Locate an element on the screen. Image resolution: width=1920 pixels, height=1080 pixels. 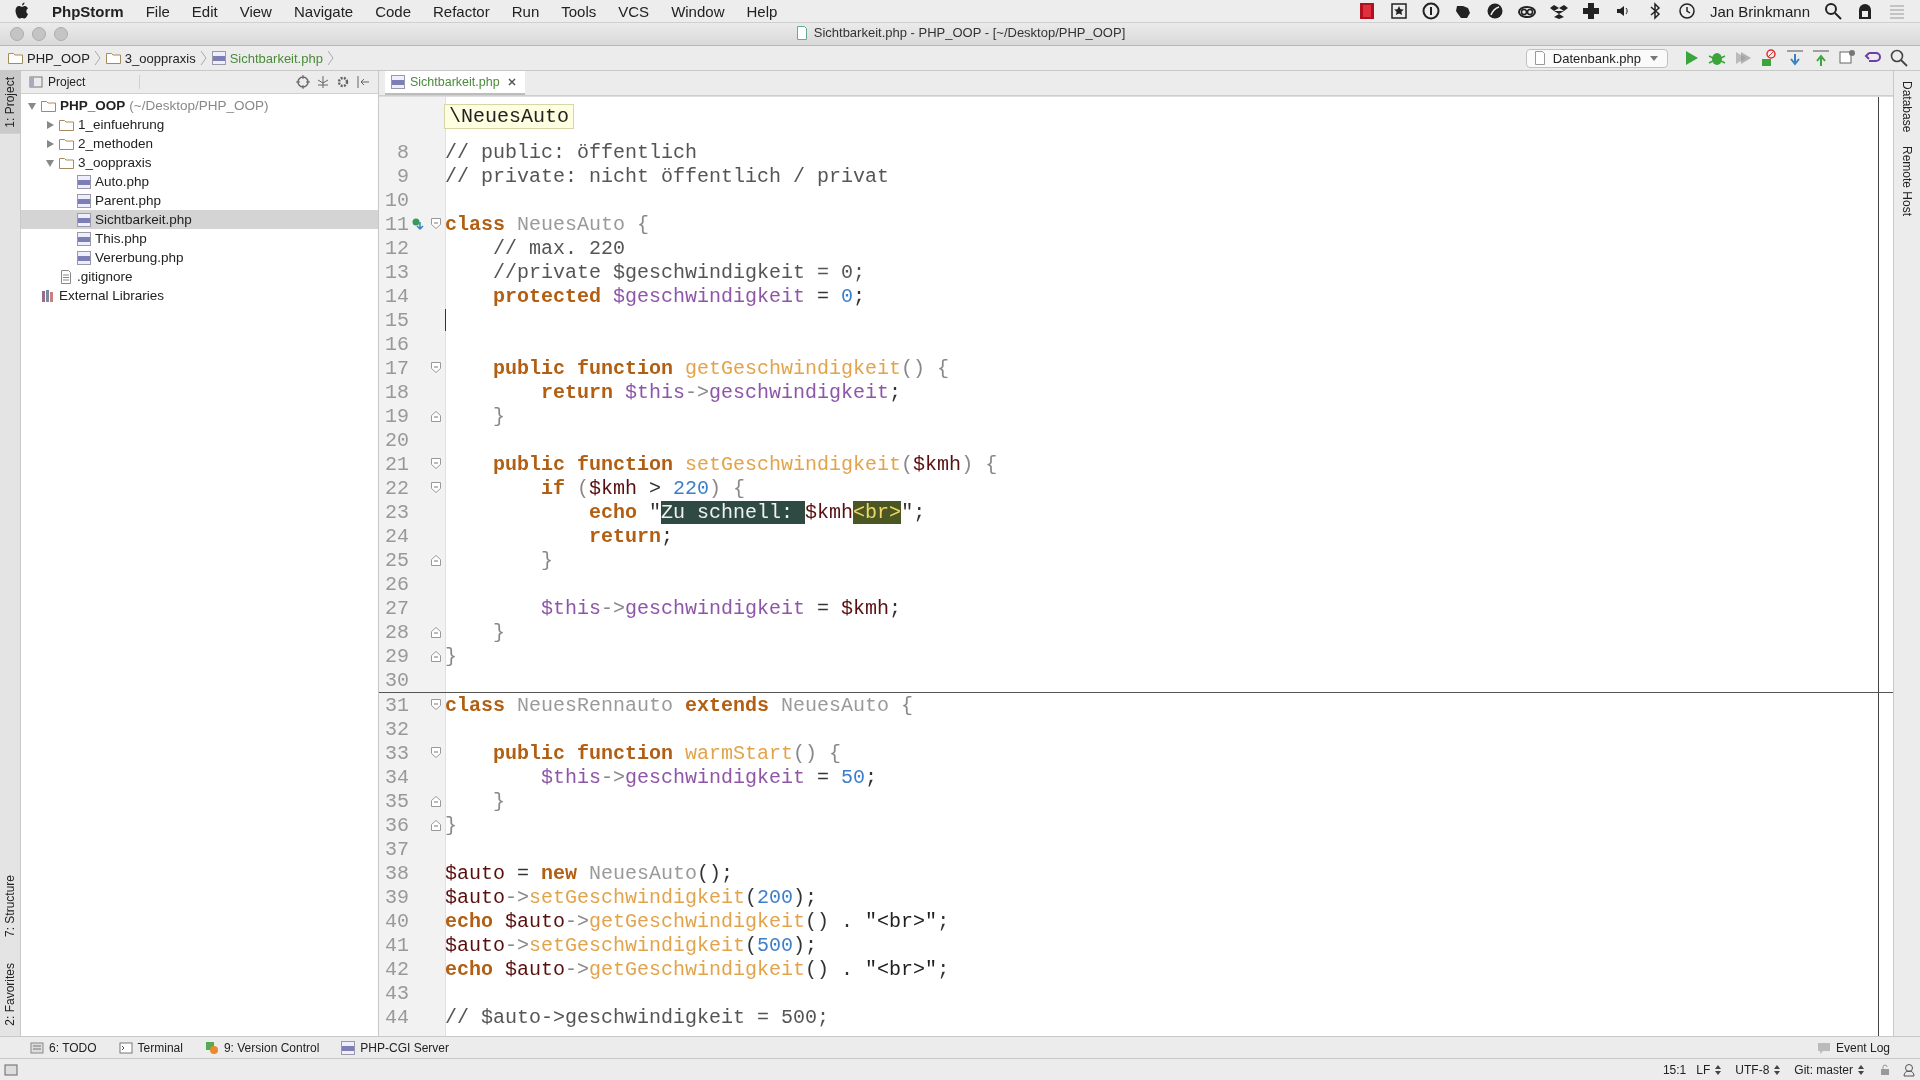
menu-item: File is located at coordinates (157, 11).